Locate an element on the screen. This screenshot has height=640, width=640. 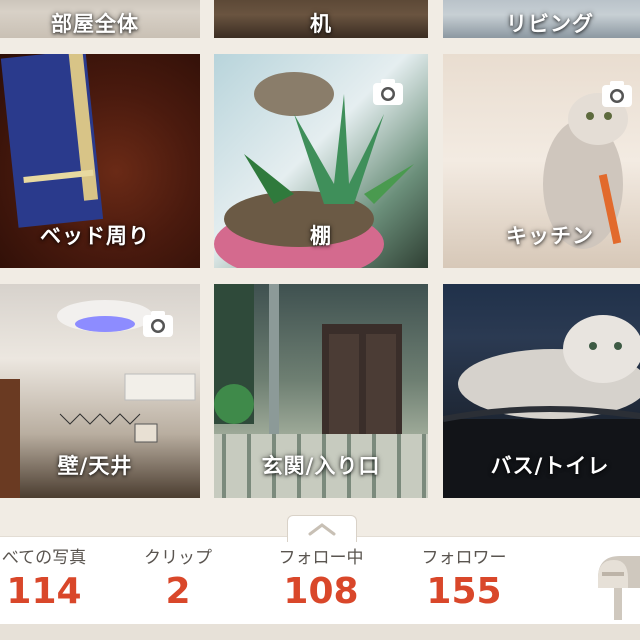
stat-label: クリップ is located at coordinates (178, 558).